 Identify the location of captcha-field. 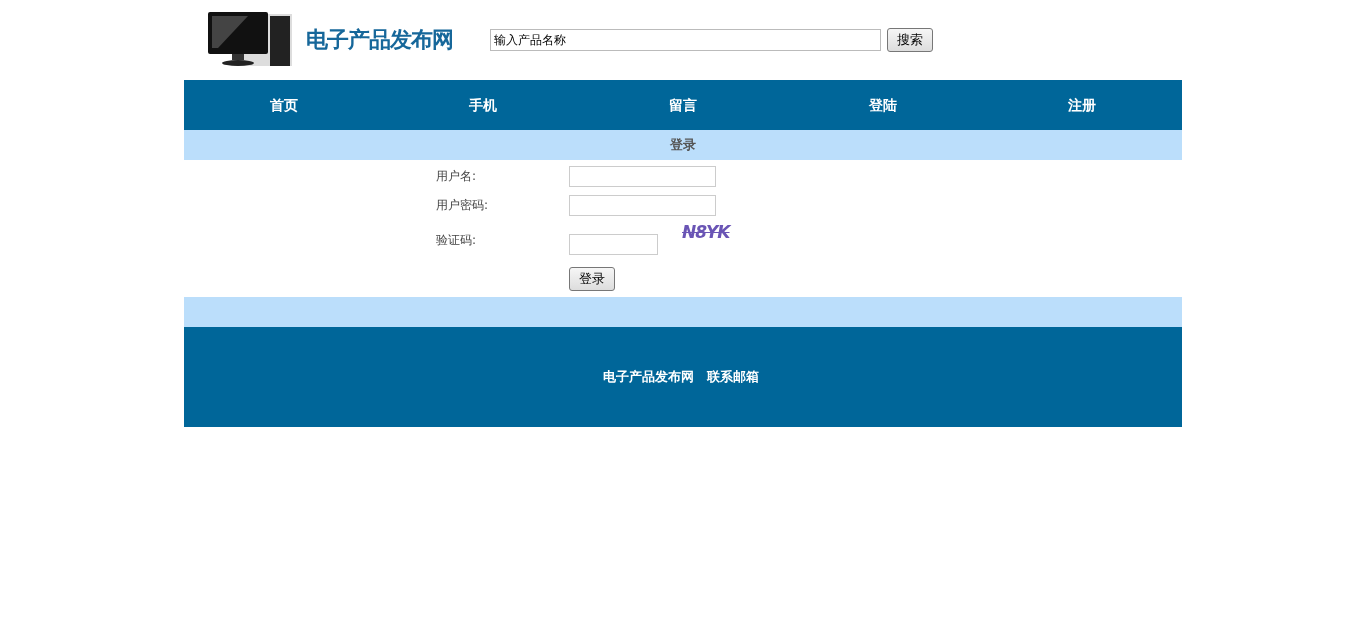
(613, 244).